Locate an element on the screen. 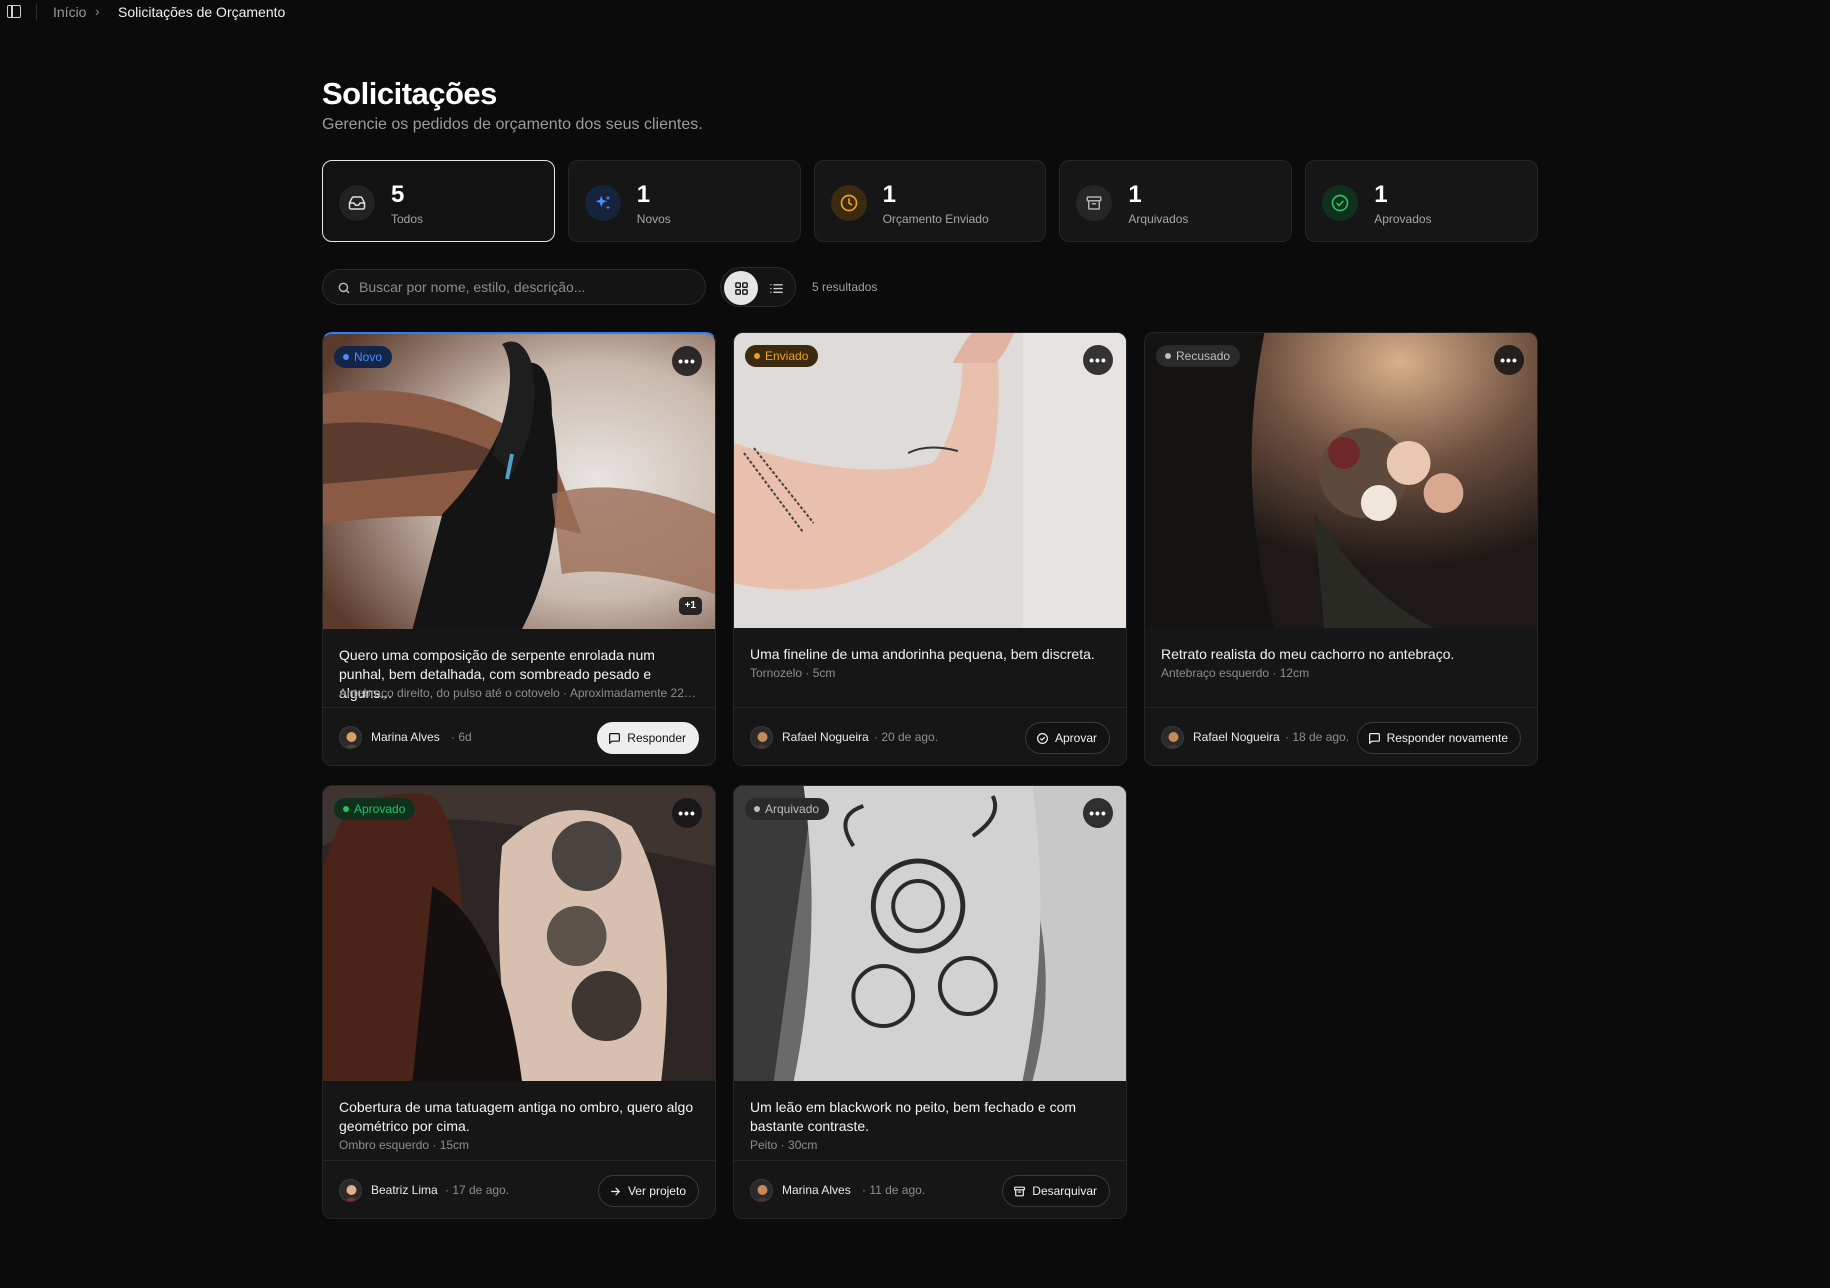 Image resolution: width=1830 pixels, height=1288 pixels. button-label: Responder novamente is located at coordinates (1447, 738).